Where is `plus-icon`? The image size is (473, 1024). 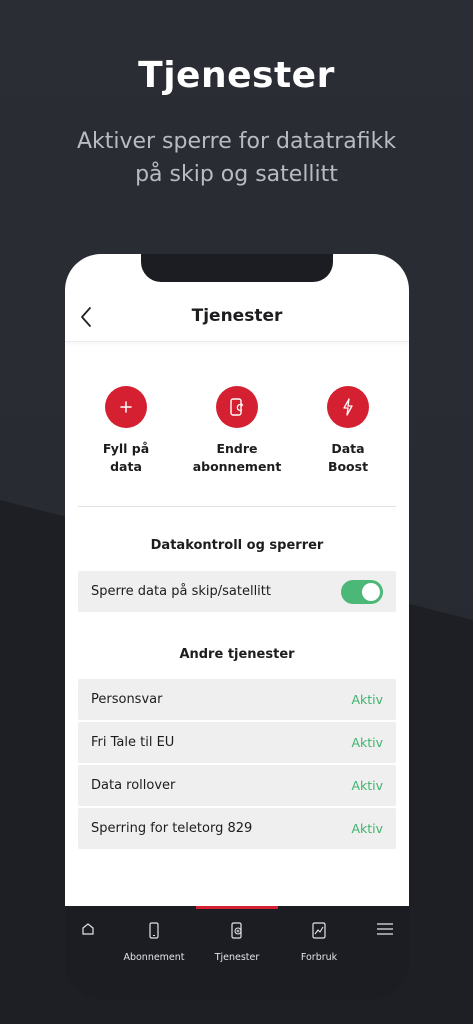 plus-icon is located at coordinates (126, 407).